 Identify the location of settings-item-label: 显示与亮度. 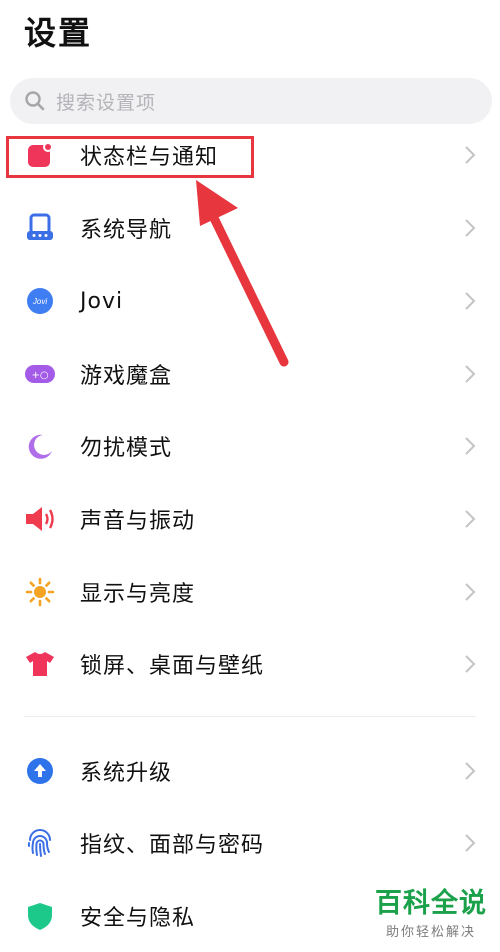
(138, 594).